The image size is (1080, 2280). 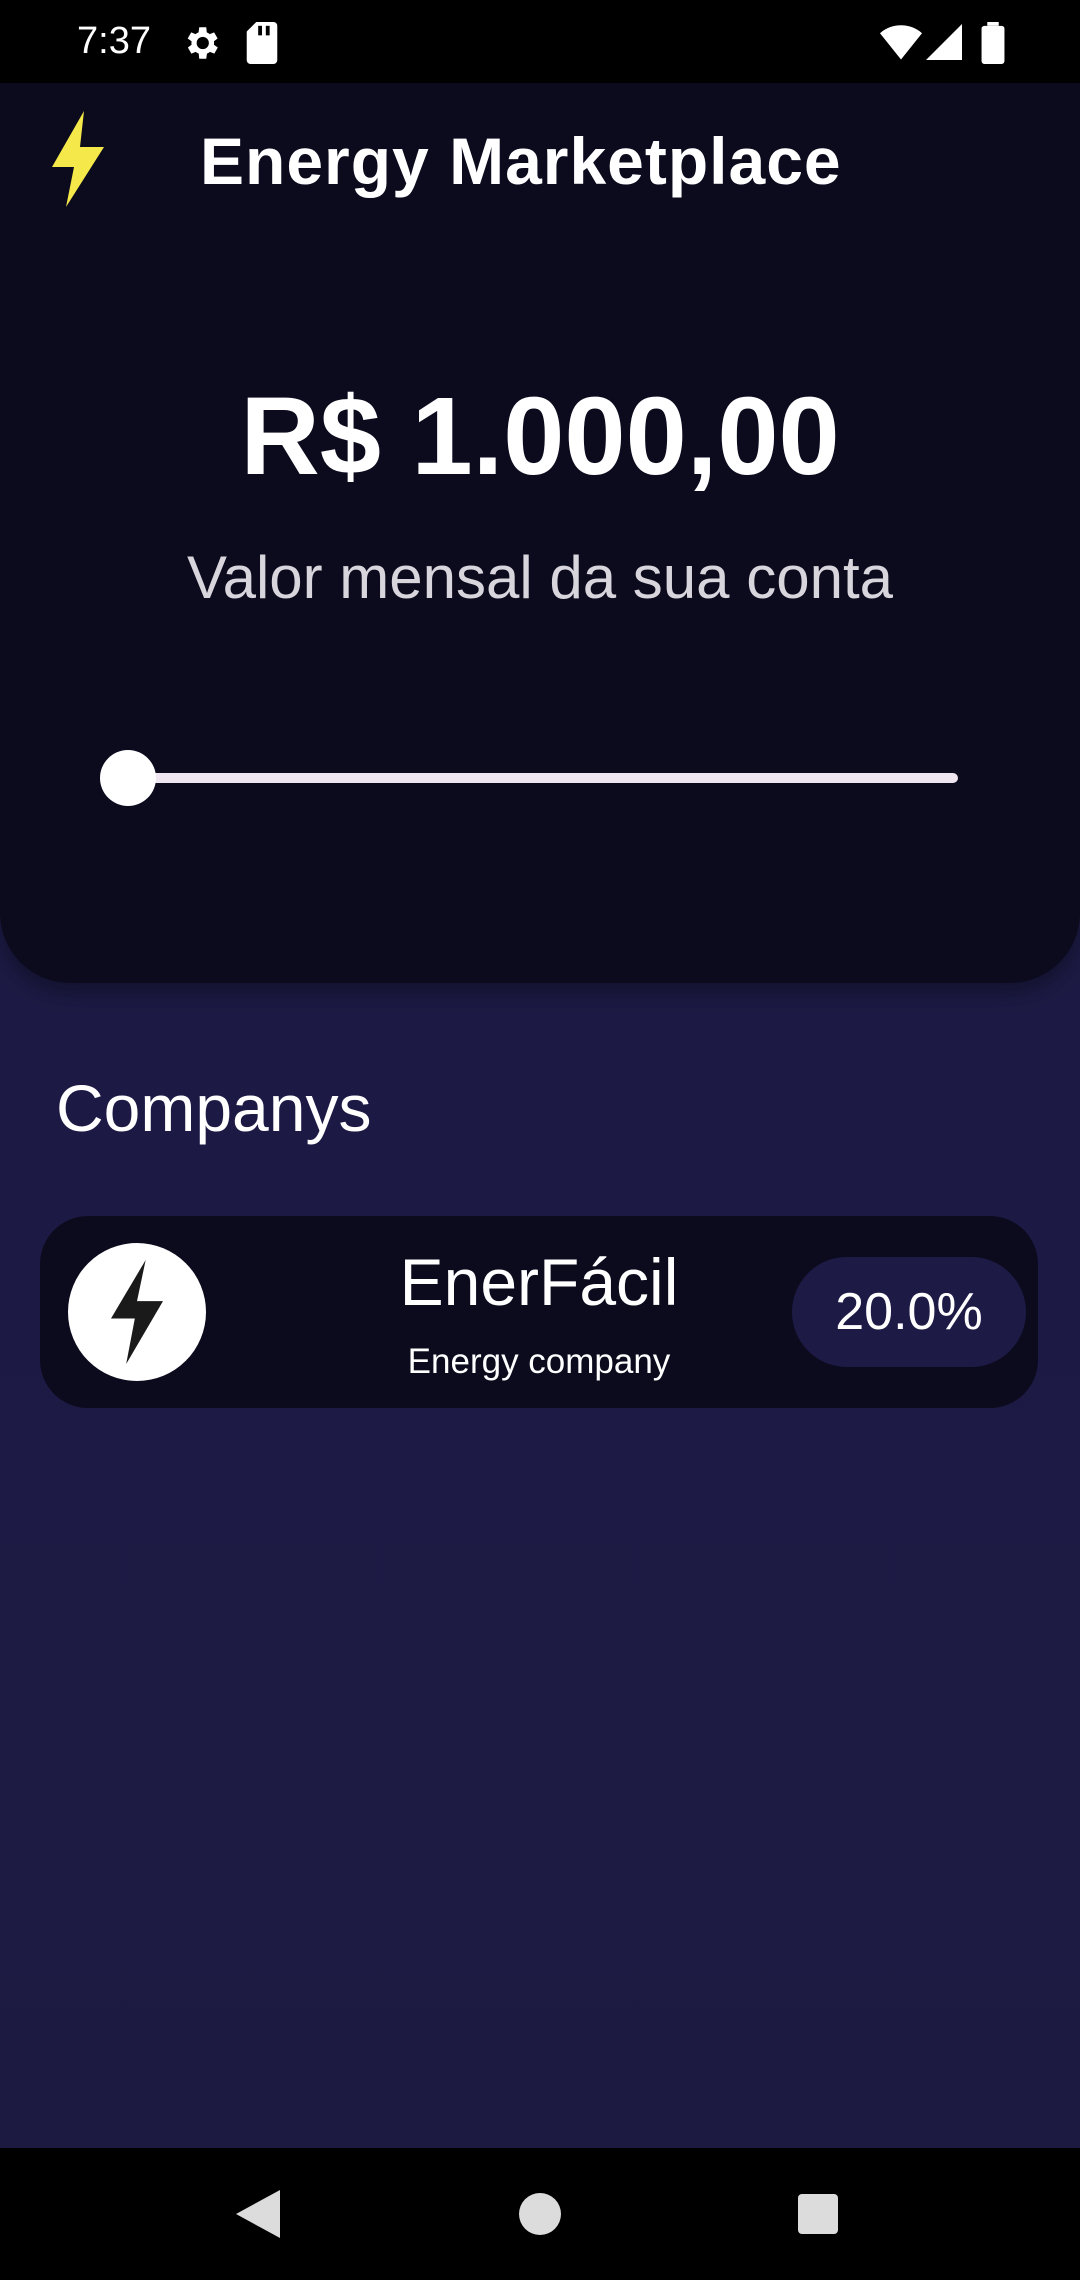 I want to click on signal-icon, so click(x=944, y=42).